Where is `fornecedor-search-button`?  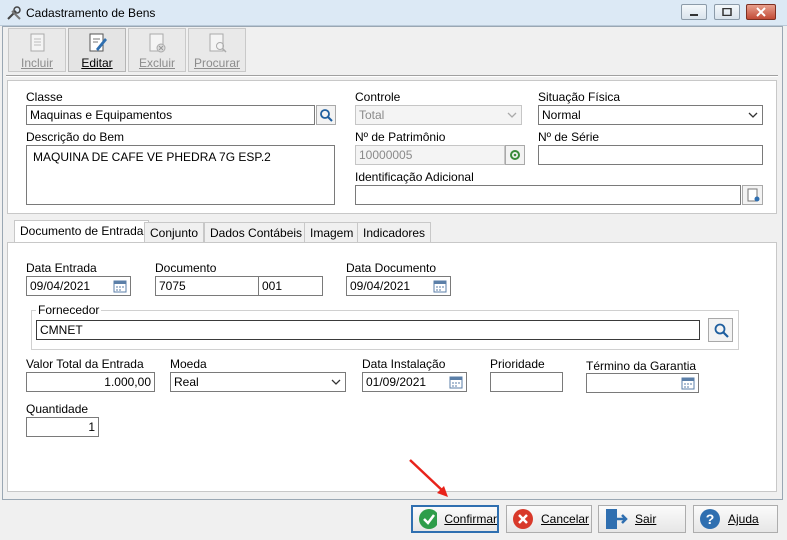 fornecedor-search-button is located at coordinates (720, 330).